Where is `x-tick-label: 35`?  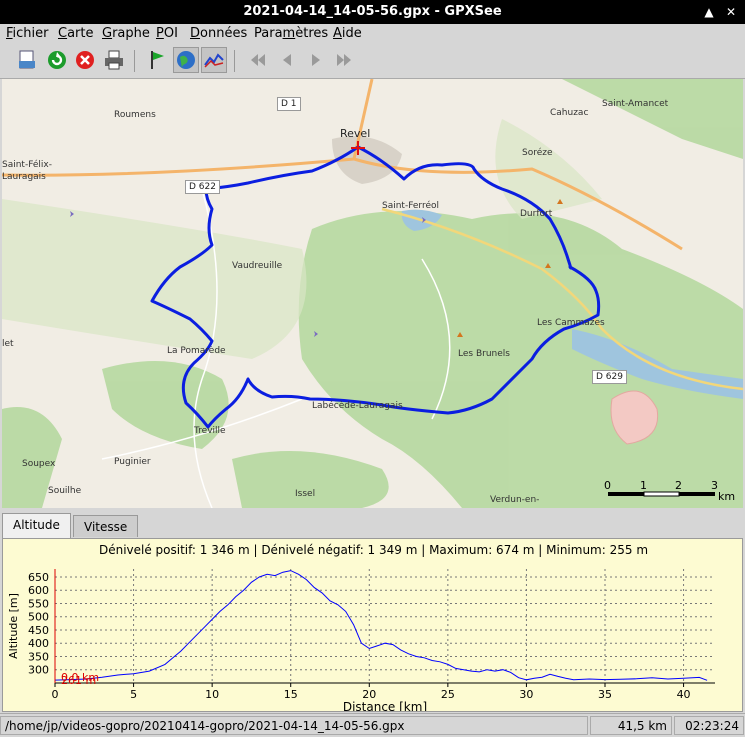 x-tick-label: 35 is located at coordinates (605, 694).